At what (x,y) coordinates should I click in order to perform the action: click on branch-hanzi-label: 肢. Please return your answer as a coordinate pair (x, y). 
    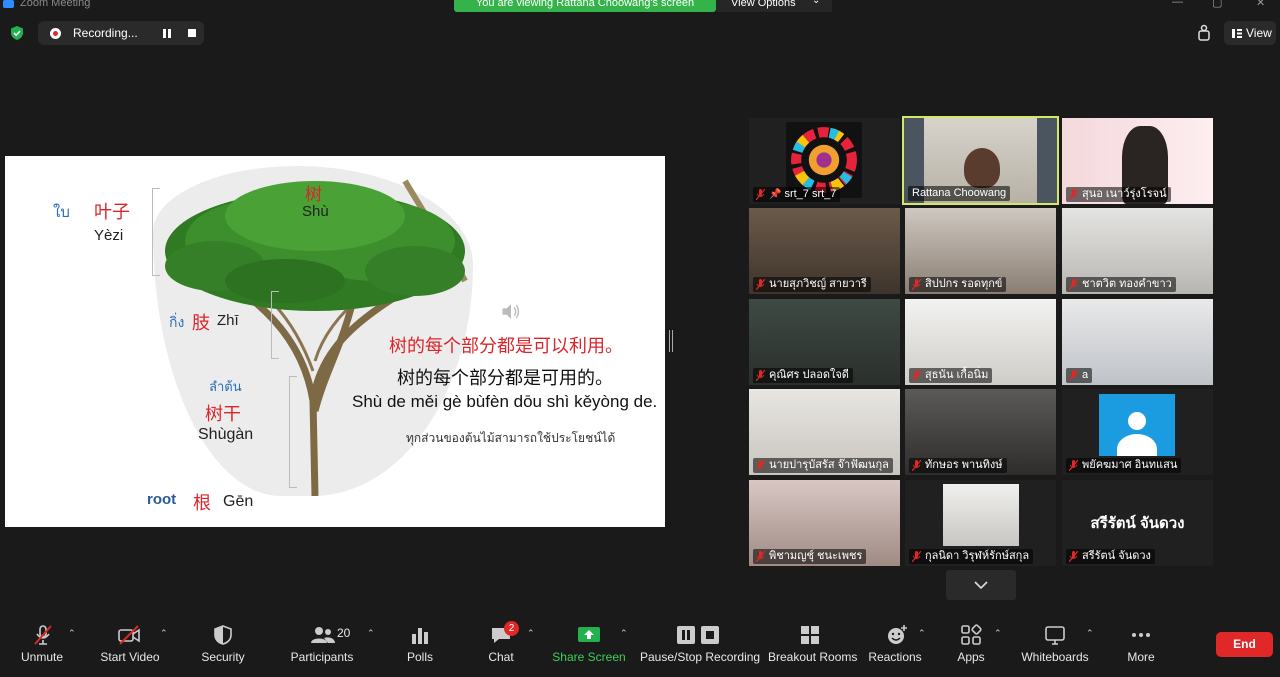
    Looking at the image, I should click on (201, 323).